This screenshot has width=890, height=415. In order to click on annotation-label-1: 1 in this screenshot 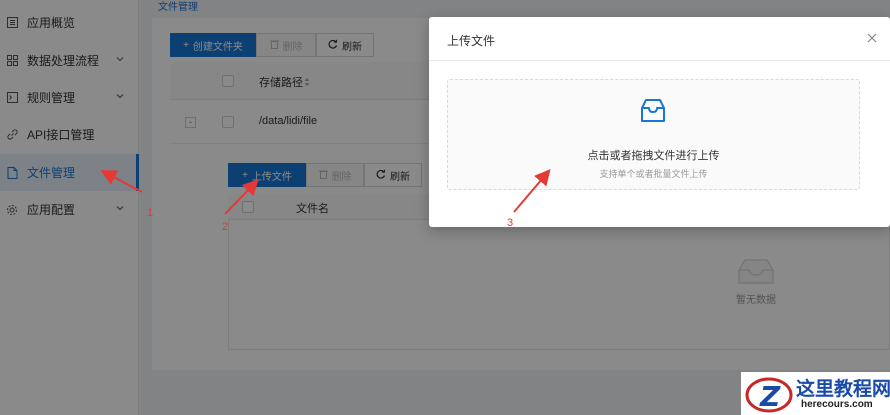, I will do `click(150, 213)`.